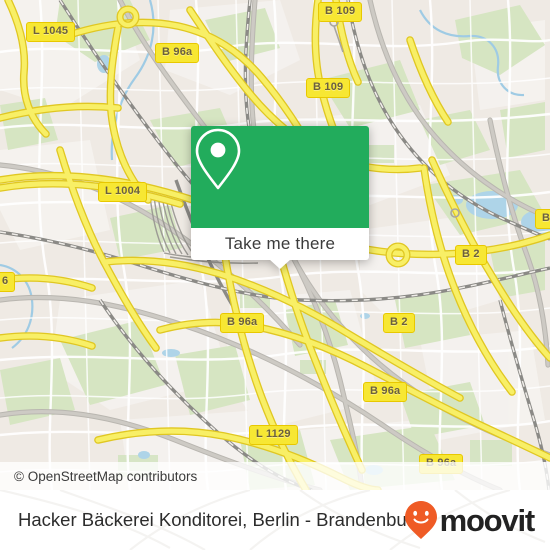  What do you see at coordinates (106, 476) in the screenshot?
I see `osm-attribution-text: © OpenStreetMap contributors` at bounding box center [106, 476].